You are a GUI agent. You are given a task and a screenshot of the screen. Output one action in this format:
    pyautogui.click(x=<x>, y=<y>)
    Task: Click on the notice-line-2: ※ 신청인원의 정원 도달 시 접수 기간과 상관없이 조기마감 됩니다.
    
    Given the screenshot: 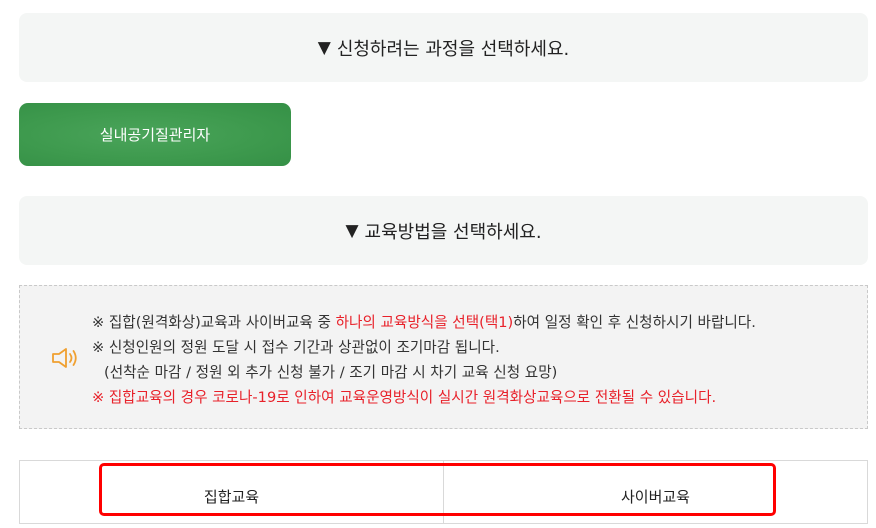 What is the action you would take?
    pyautogui.click(x=296, y=347)
    